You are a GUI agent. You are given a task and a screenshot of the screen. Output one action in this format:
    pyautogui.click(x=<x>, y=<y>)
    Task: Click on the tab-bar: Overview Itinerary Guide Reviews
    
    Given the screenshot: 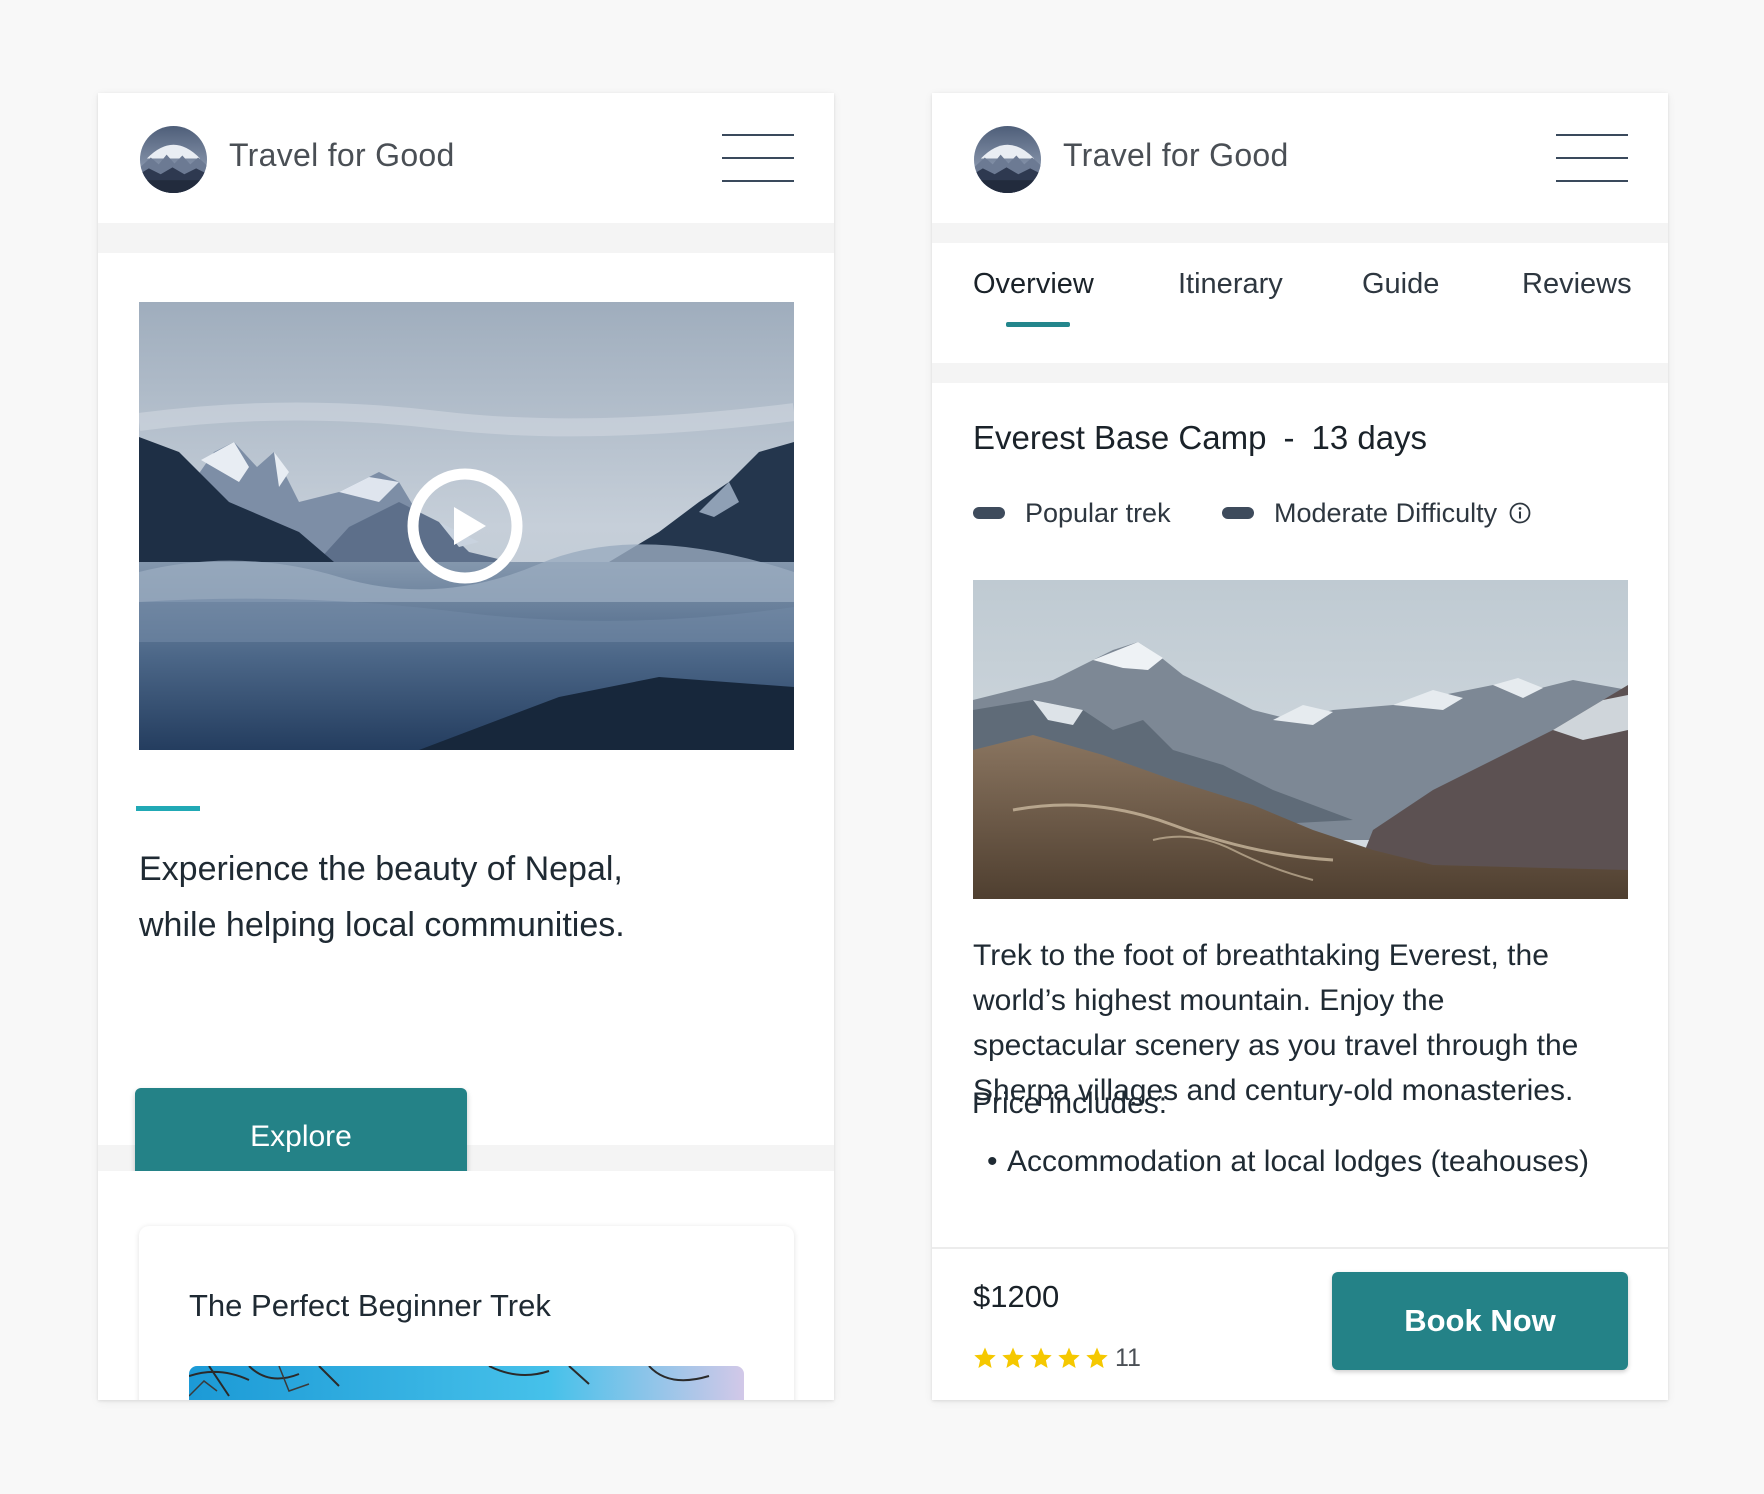 What is the action you would take?
    pyautogui.click(x=1300, y=303)
    